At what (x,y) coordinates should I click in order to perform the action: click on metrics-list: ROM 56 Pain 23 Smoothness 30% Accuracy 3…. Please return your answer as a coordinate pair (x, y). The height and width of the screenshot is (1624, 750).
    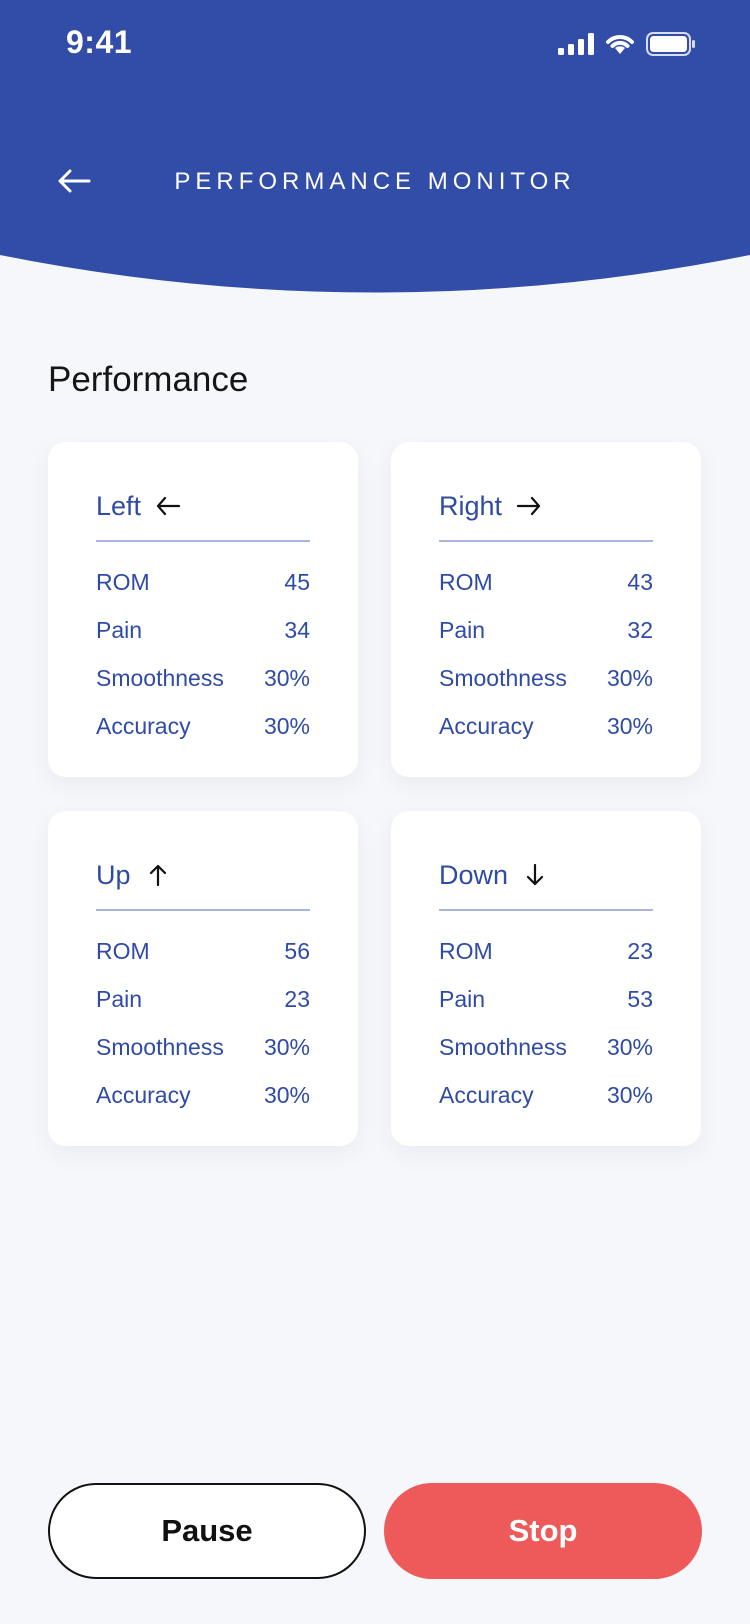
    Looking at the image, I should click on (203, 1023).